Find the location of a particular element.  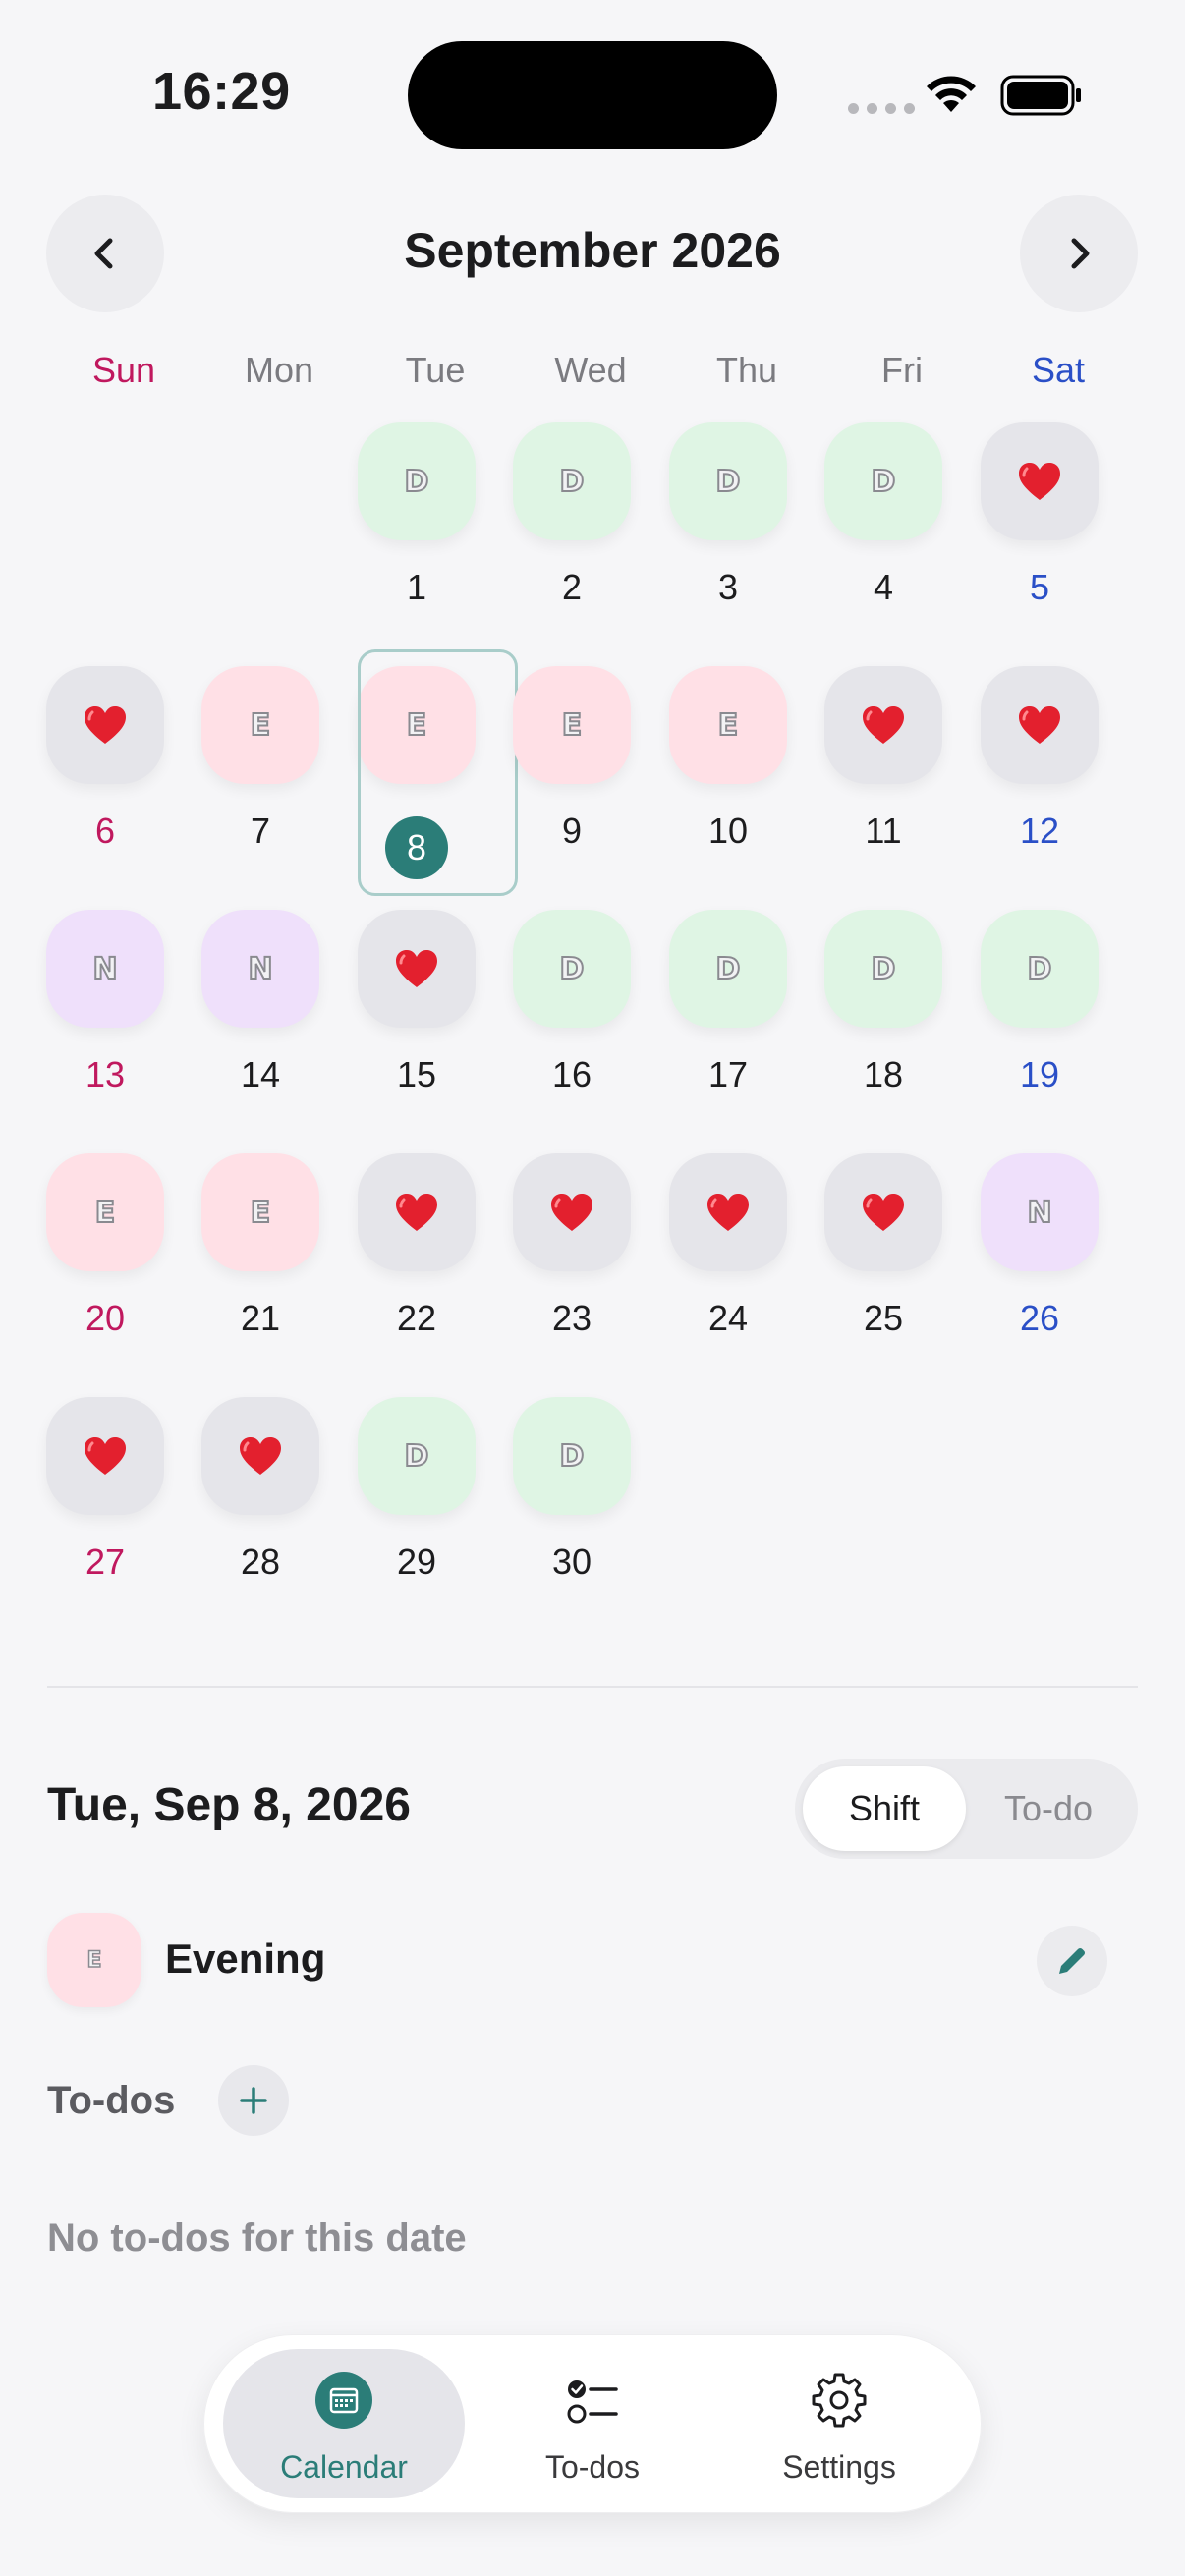

calendar-day-29: D 29 is located at coordinates (416, 1498).